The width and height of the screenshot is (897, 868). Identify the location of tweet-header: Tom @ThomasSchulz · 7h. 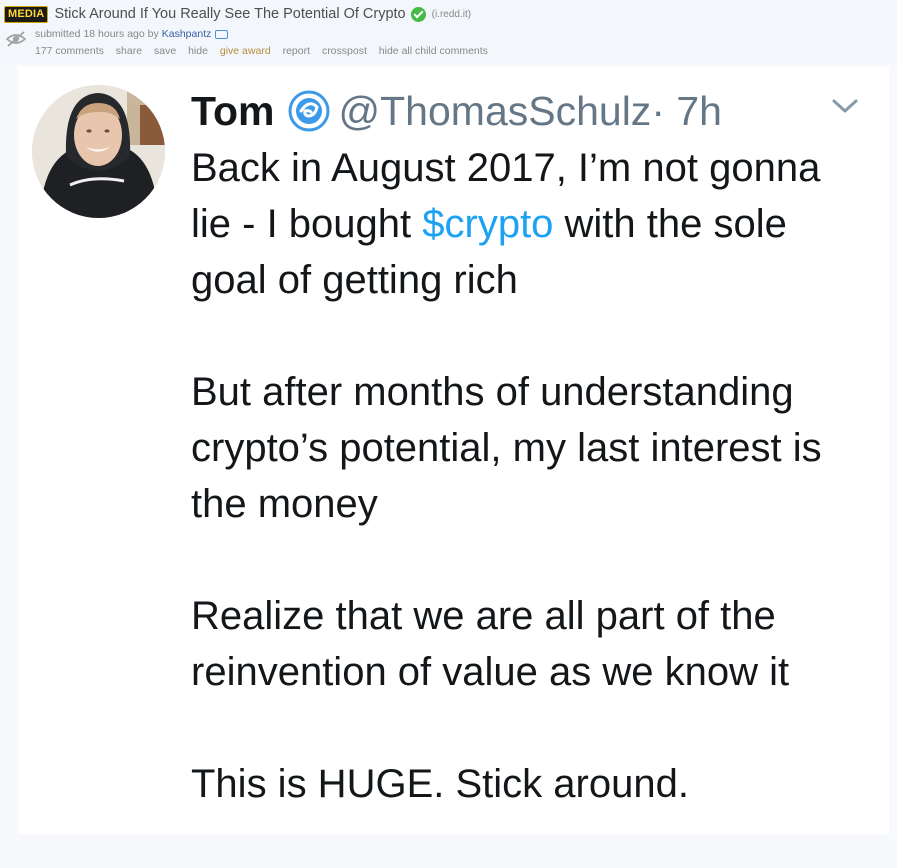
(456, 111).